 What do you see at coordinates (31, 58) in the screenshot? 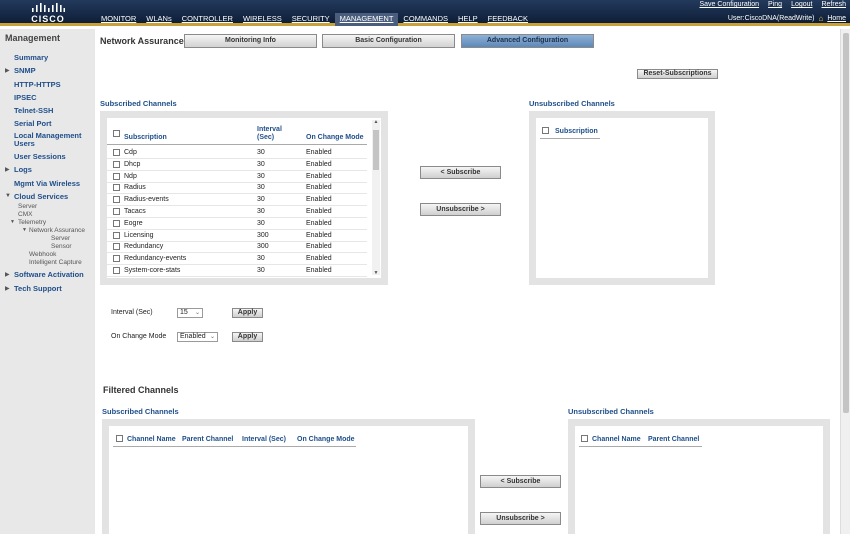
I see `sidebar-item-summary: Summary` at bounding box center [31, 58].